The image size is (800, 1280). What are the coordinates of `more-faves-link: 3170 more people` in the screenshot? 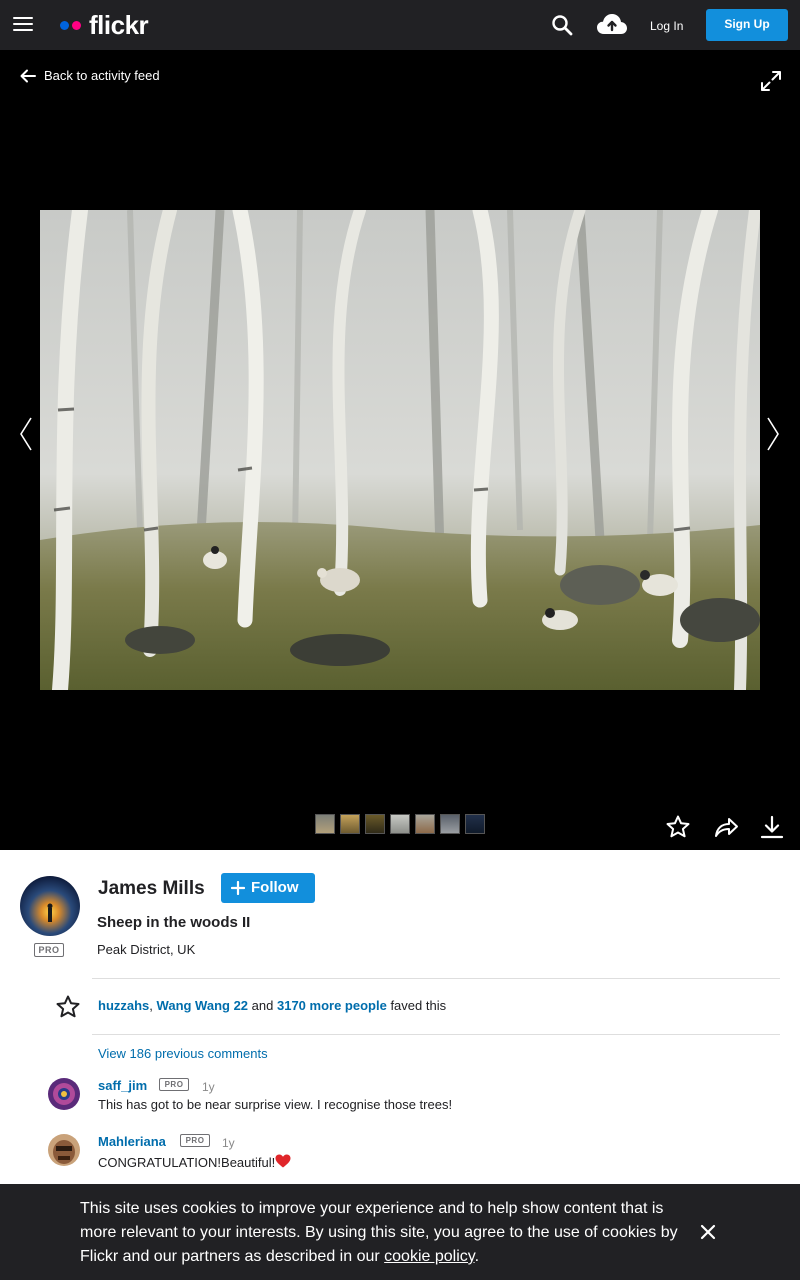 It's located at (332, 1005).